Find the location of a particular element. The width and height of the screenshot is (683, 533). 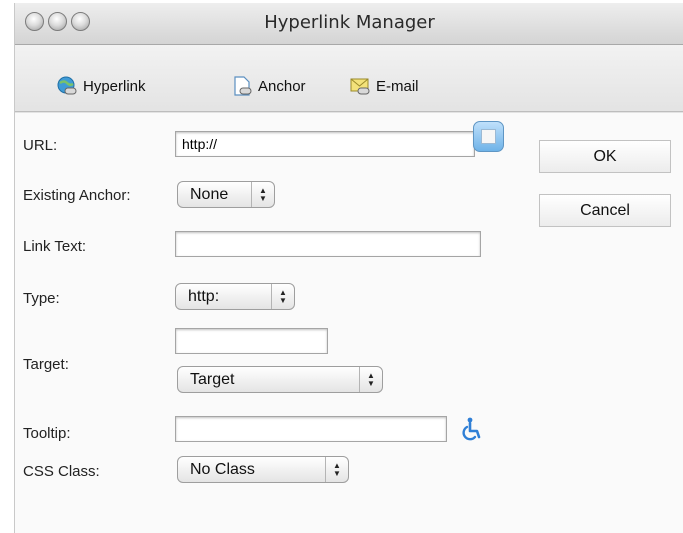

type-label: Type: is located at coordinates (41, 298).